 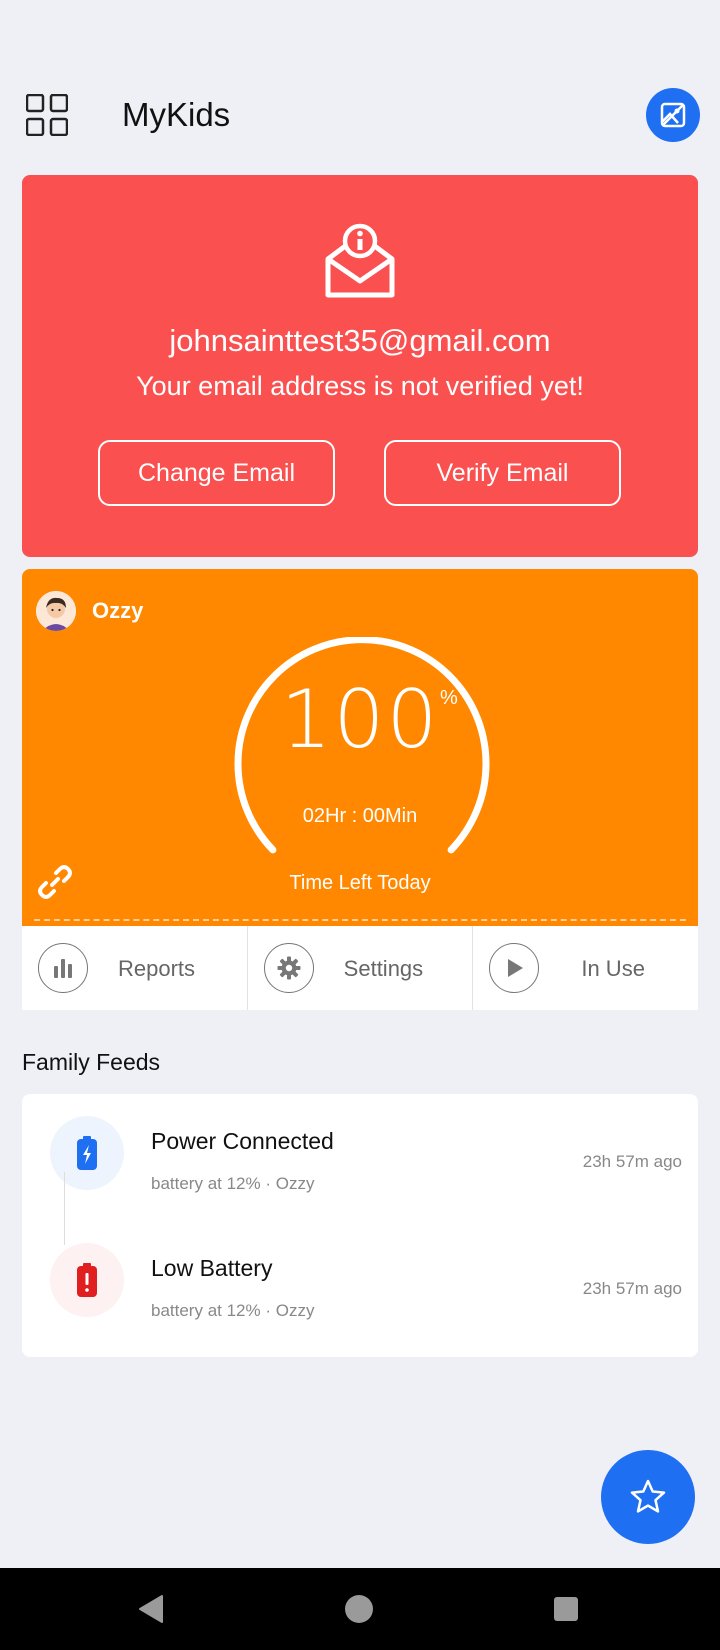 What do you see at coordinates (566, 1609) in the screenshot?
I see `recent-apps-icon` at bounding box center [566, 1609].